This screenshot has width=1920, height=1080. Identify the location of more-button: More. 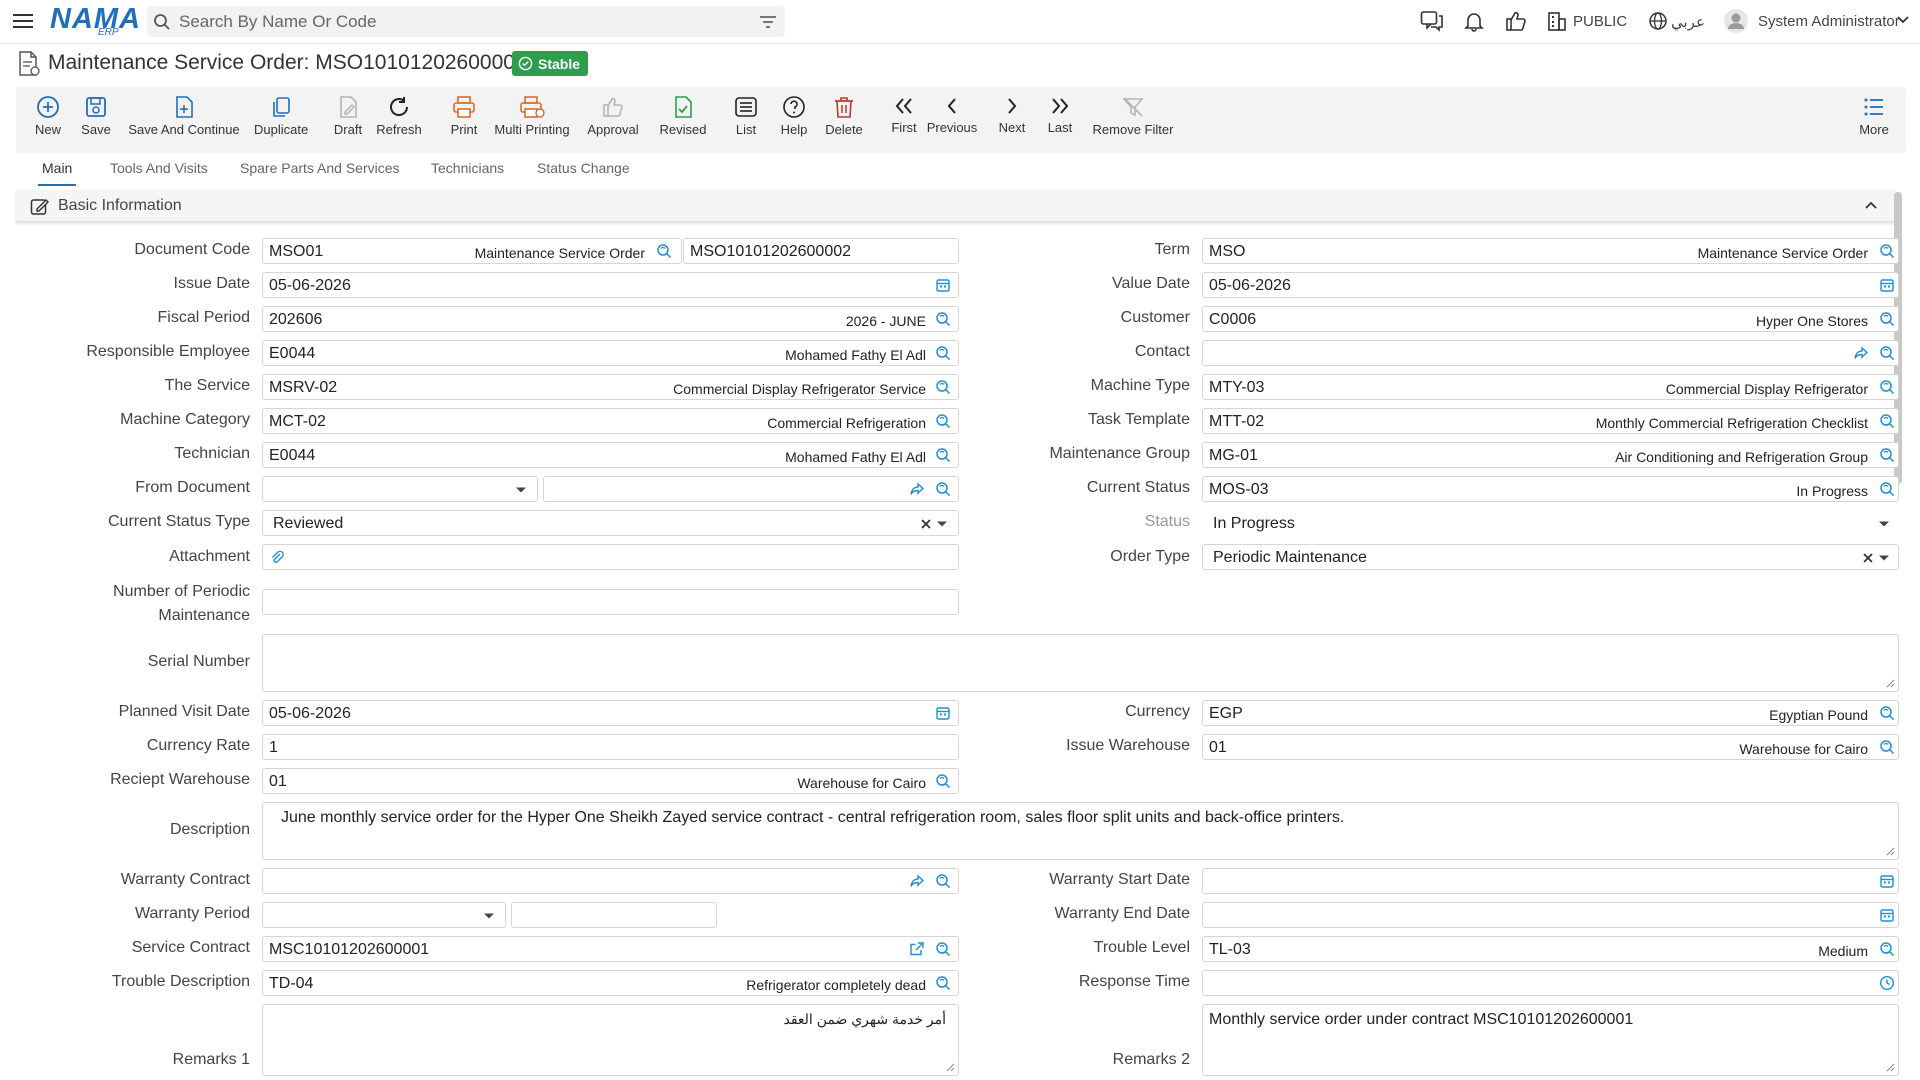
(1874, 116).